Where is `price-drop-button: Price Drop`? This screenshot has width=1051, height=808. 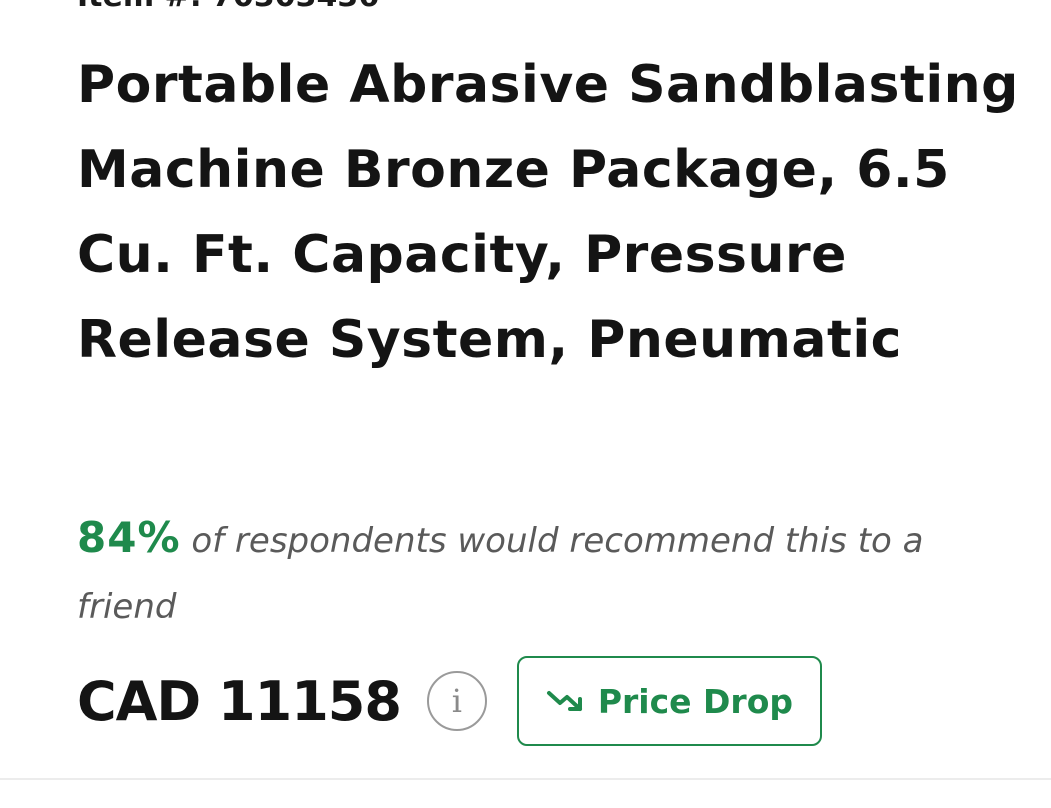
price-drop-button: Price Drop is located at coordinates (669, 701).